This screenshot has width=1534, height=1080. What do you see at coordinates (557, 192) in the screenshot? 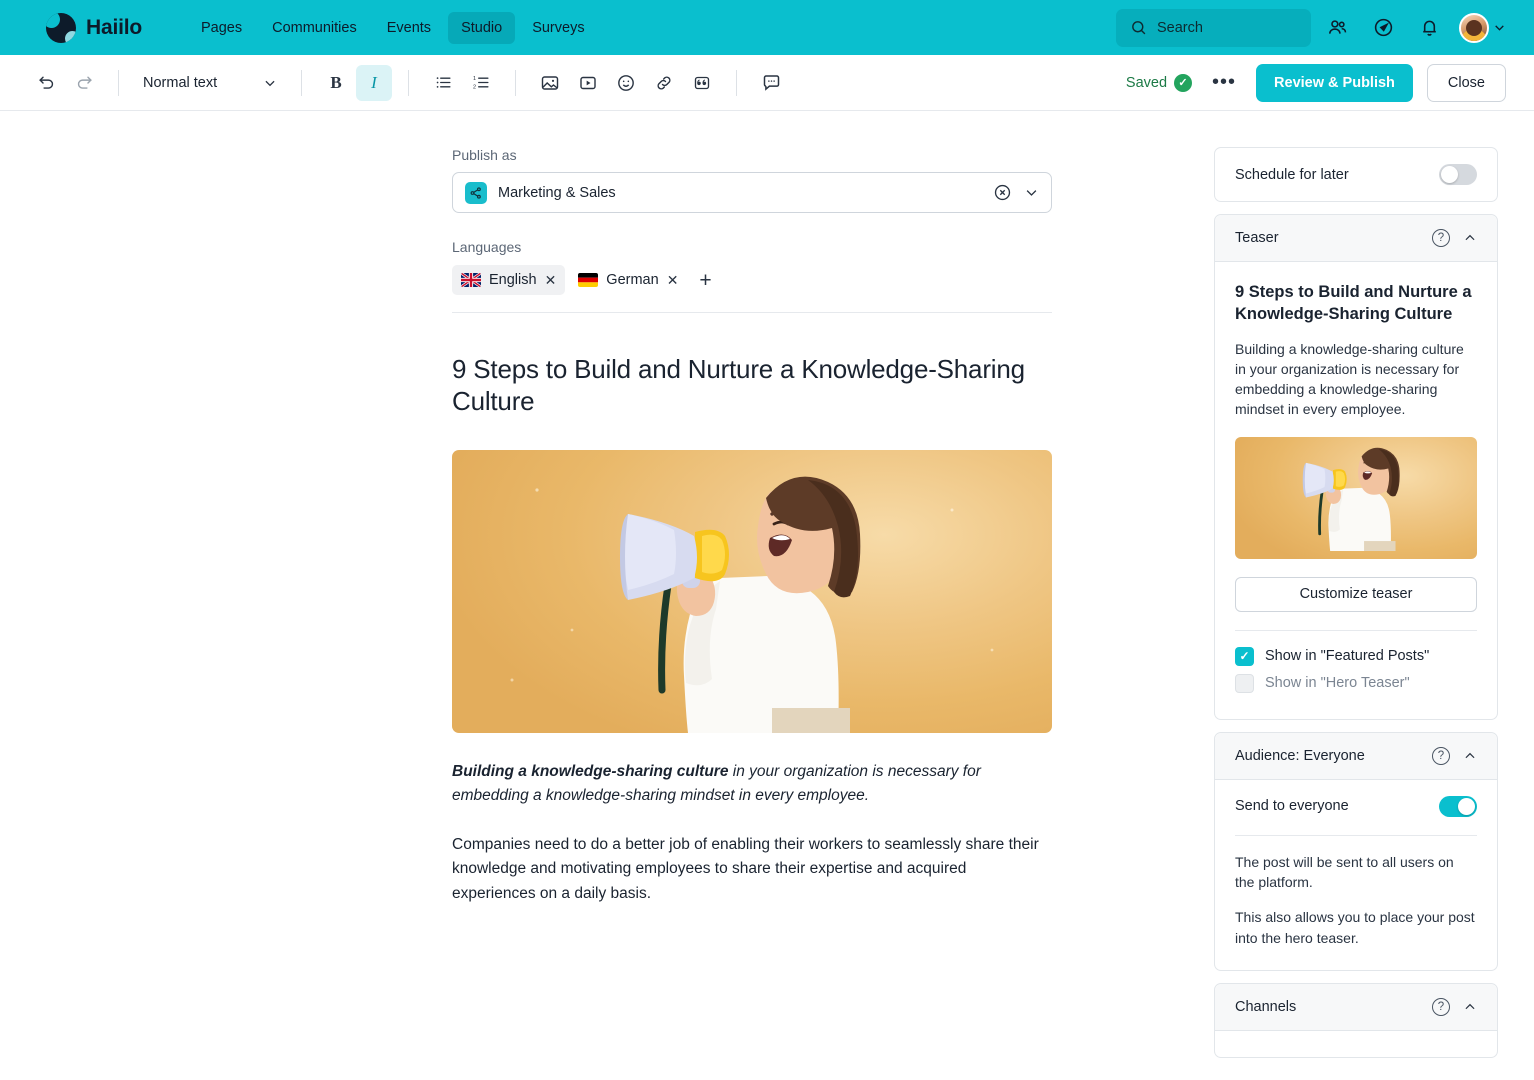
I see `publish-as-value: Marketing & Sales` at bounding box center [557, 192].